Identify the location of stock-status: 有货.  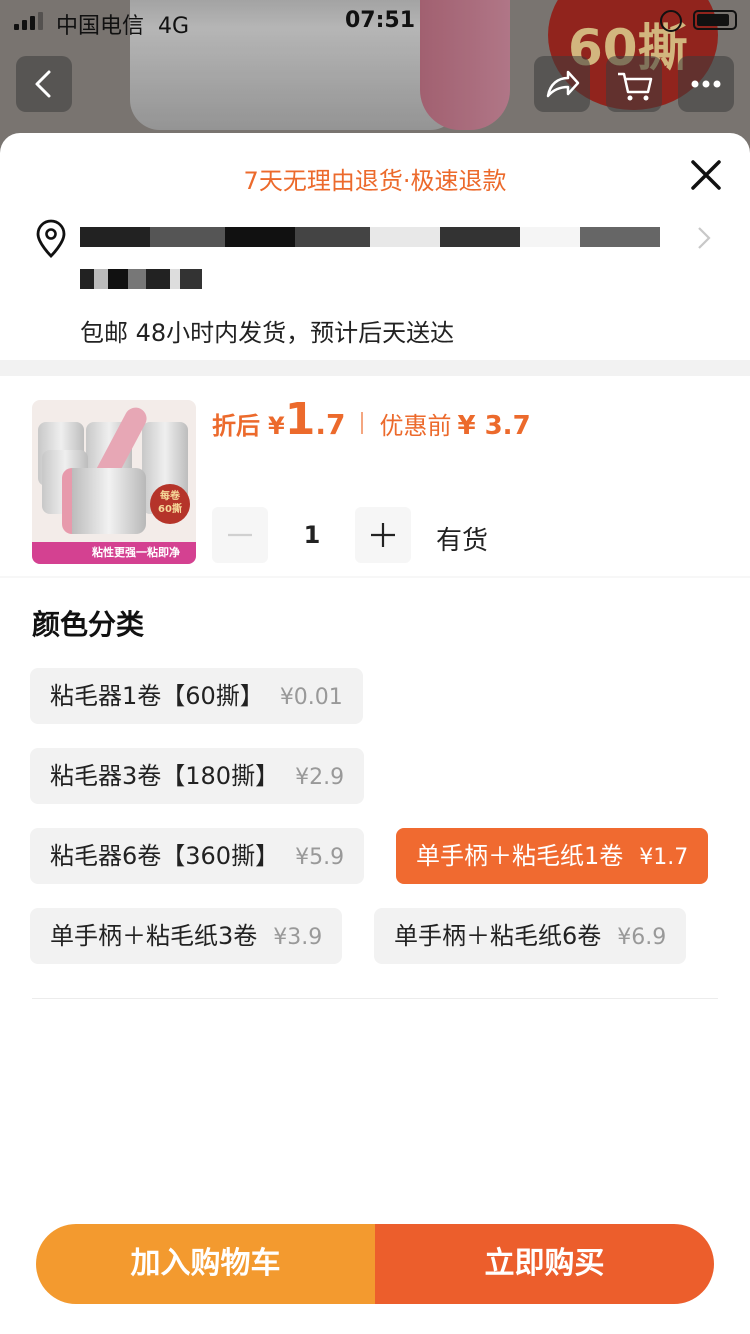
(462, 541).